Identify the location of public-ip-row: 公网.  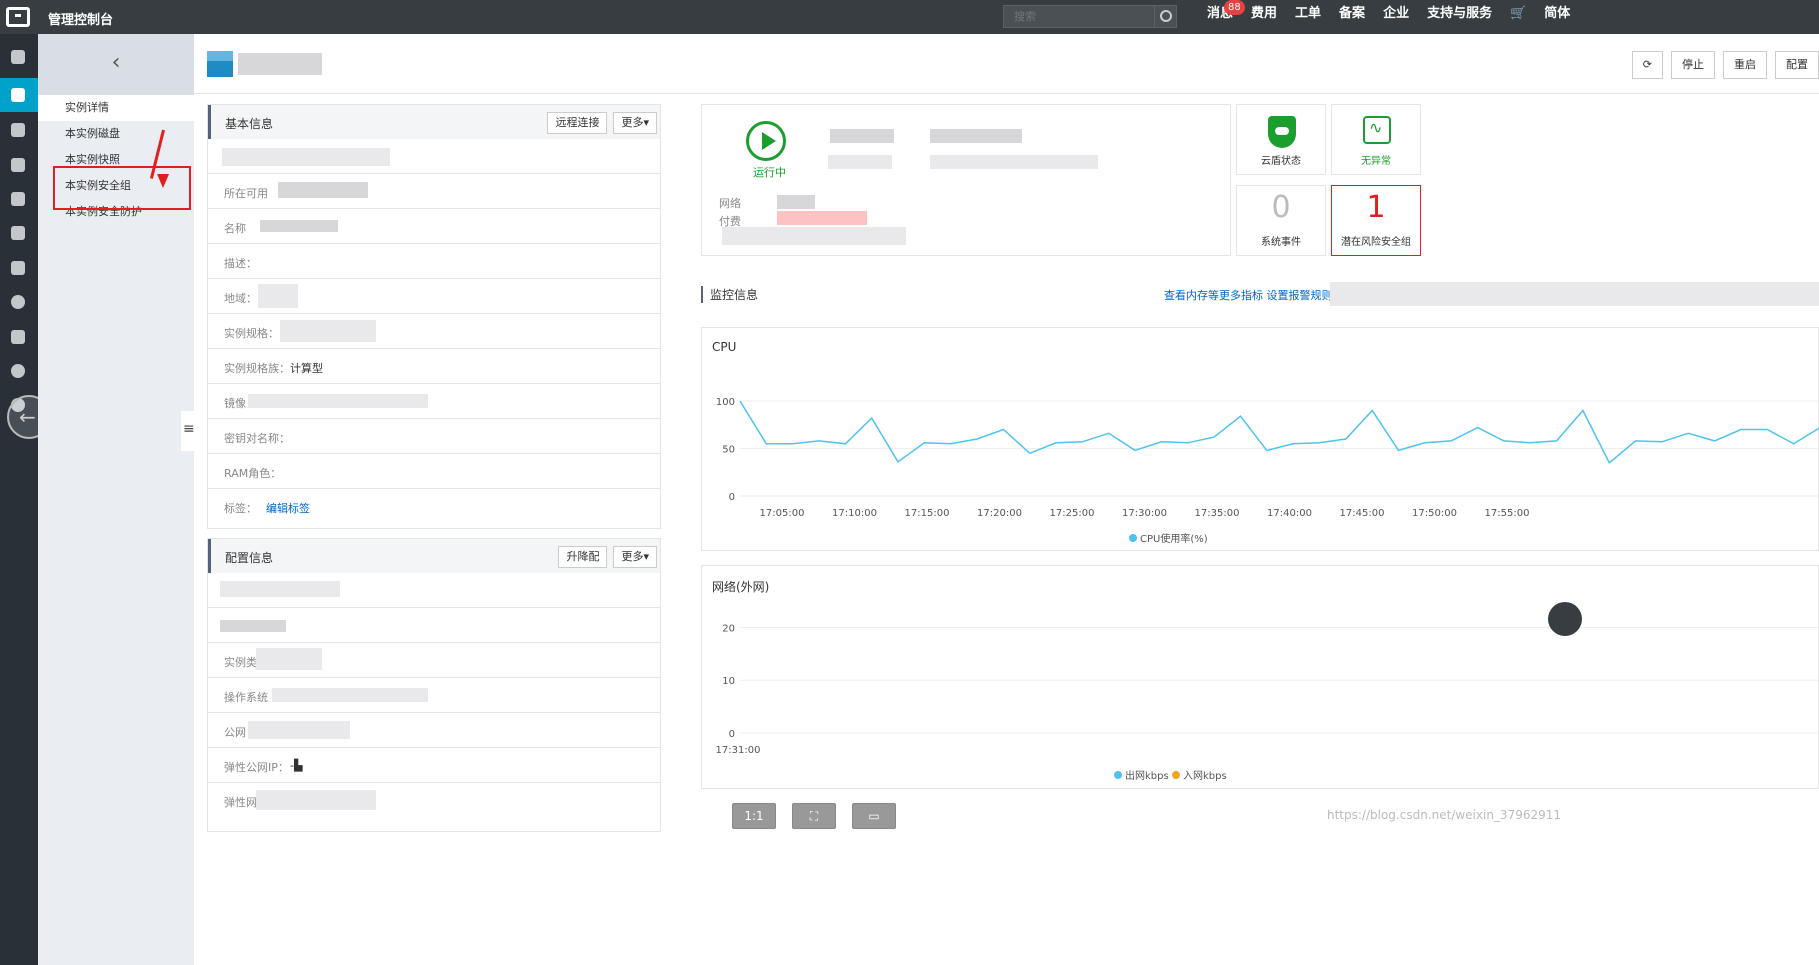
(434, 730).